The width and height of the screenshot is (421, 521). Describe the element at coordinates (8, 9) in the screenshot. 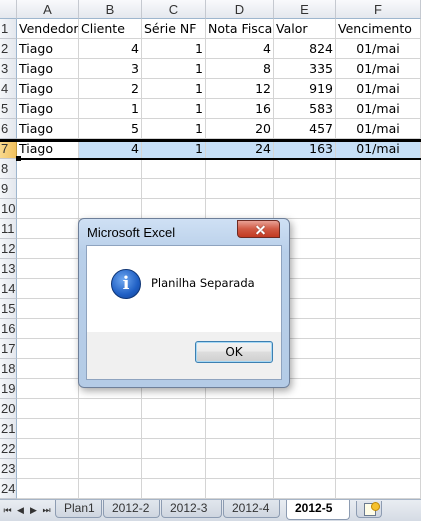

I see `select-all-corner` at that location.